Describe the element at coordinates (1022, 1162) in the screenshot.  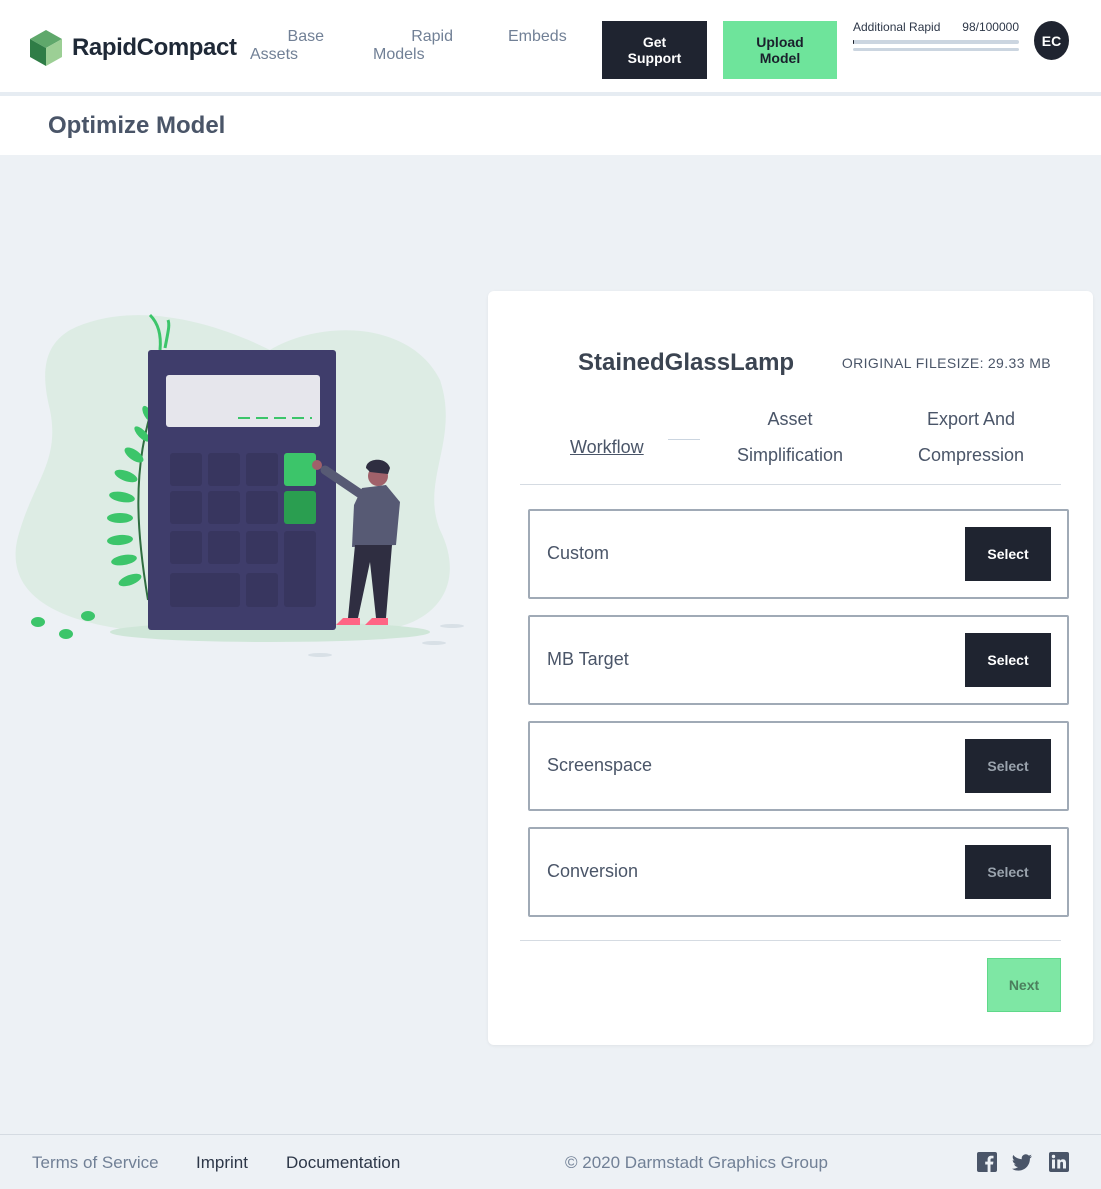
I see `twitter-icon` at that location.